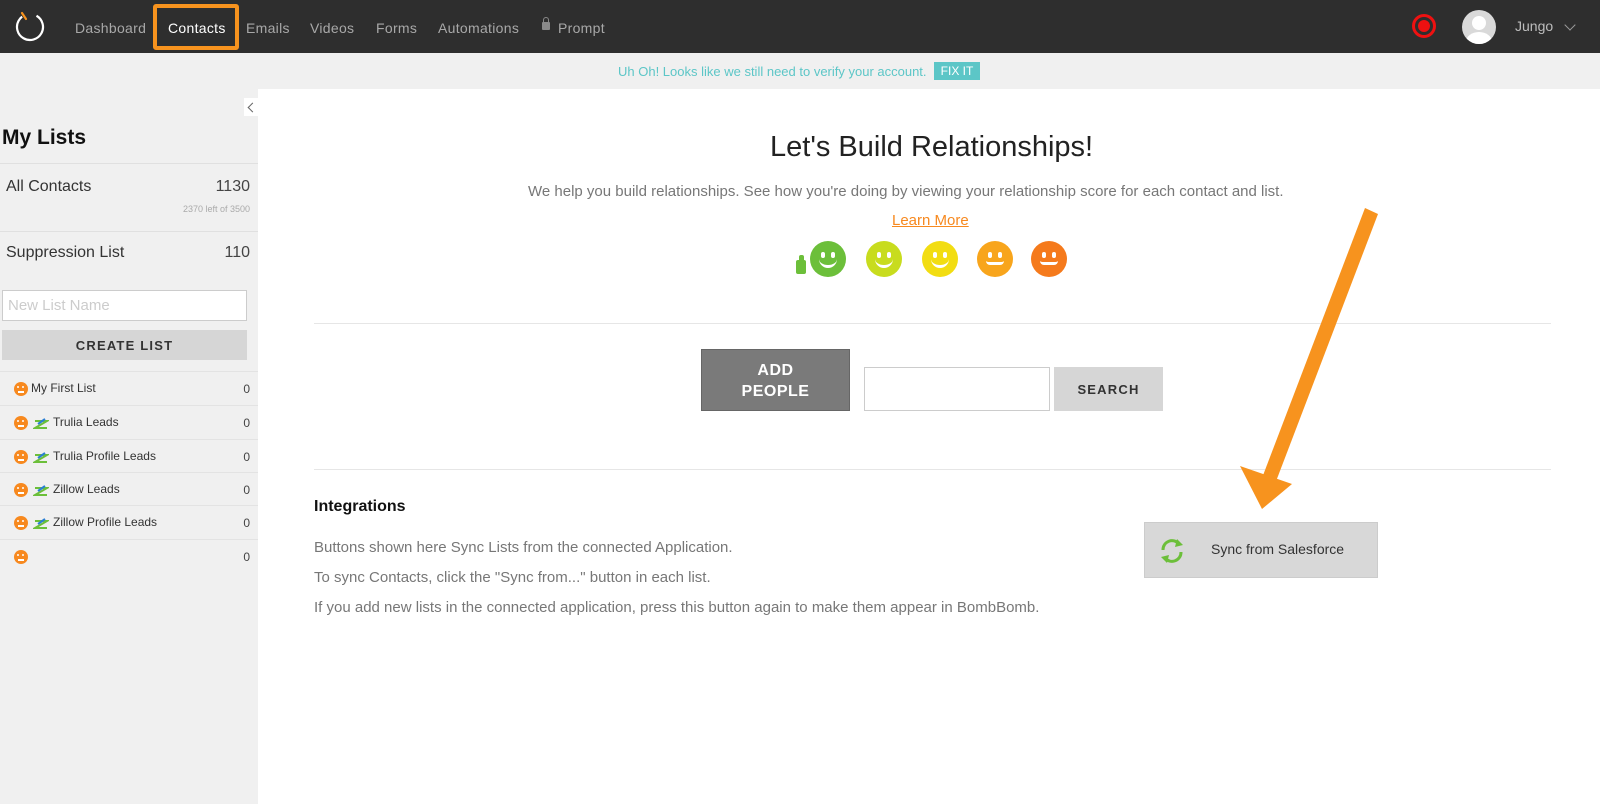  What do you see at coordinates (1479, 27) in the screenshot?
I see `avatar` at bounding box center [1479, 27].